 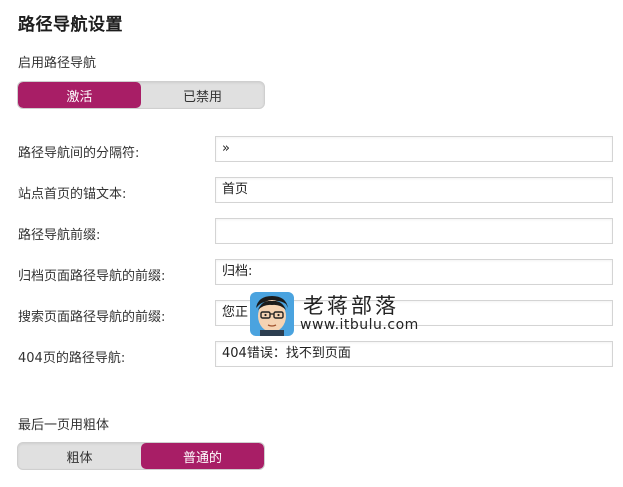 What do you see at coordinates (202, 456) in the screenshot?
I see `toggle-option-normal: 普通的` at bounding box center [202, 456].